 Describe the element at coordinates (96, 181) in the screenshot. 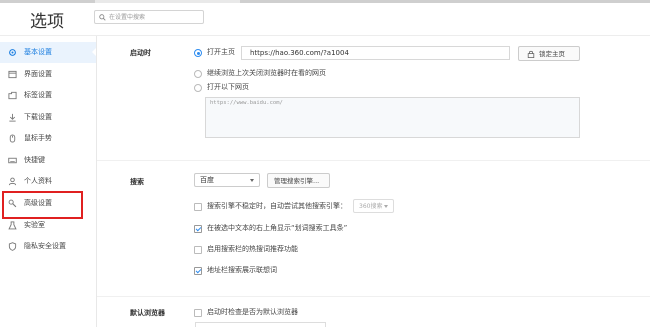

I see `sidebar-divider` at that location.